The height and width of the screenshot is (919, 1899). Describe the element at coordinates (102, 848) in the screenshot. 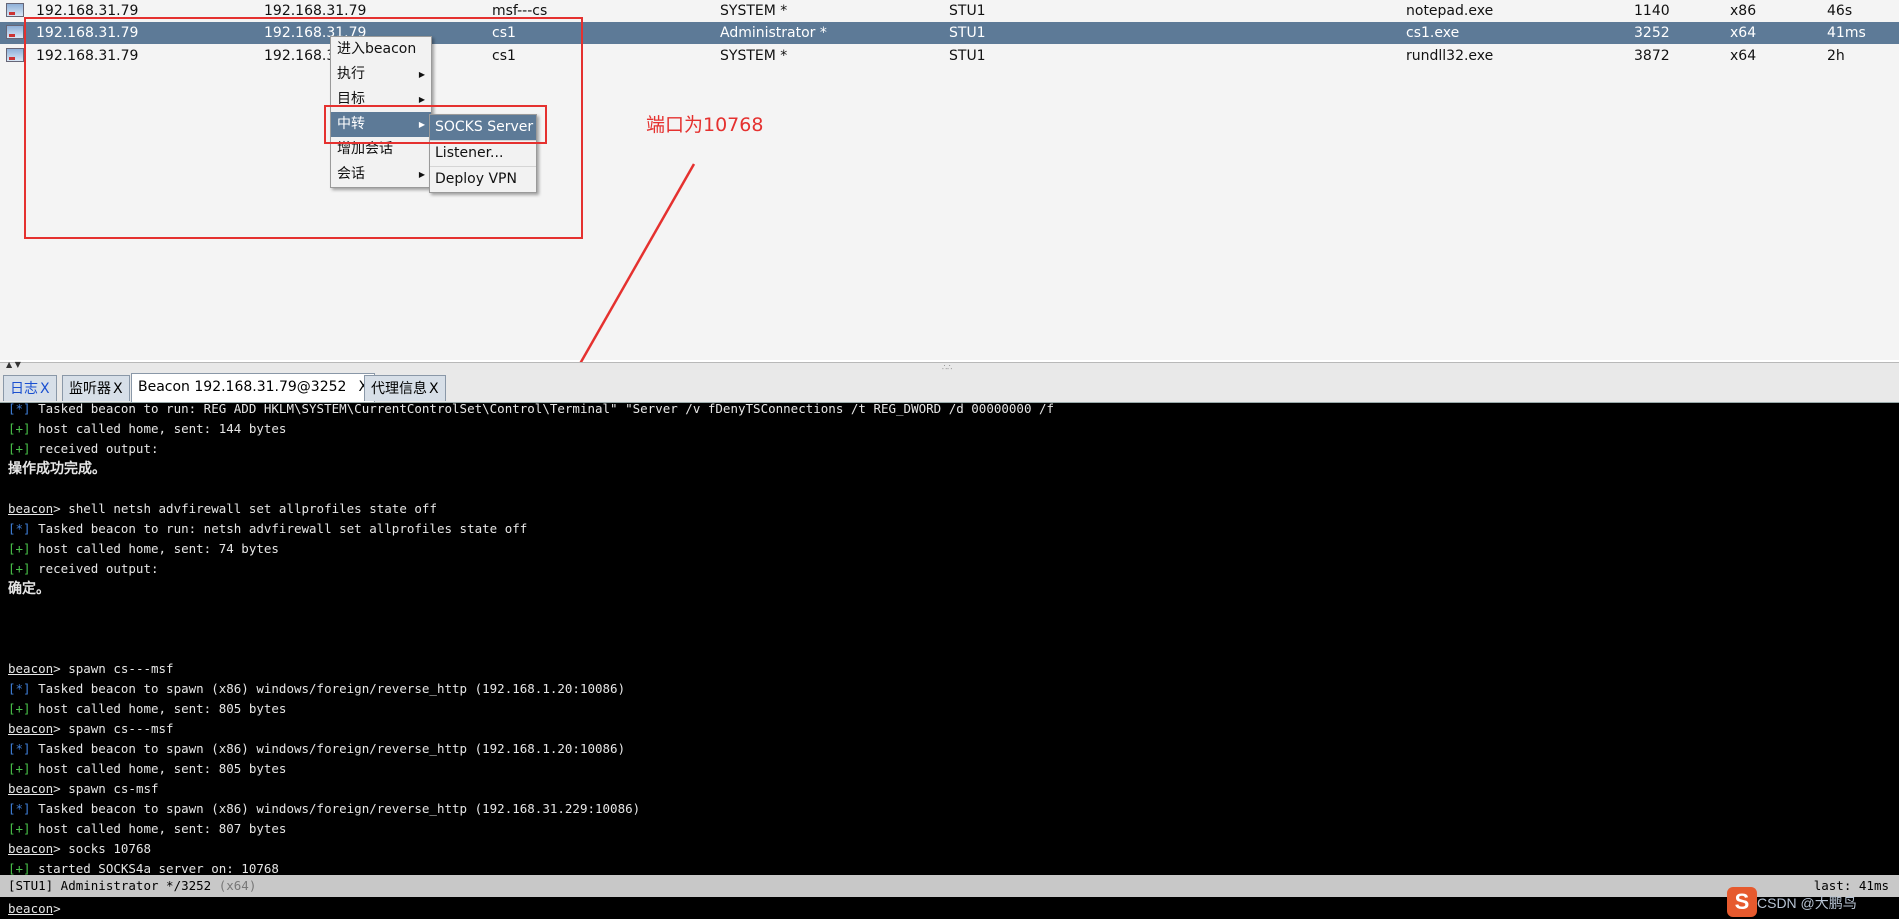

I see `console-line-text: > socks 10768` at that location.